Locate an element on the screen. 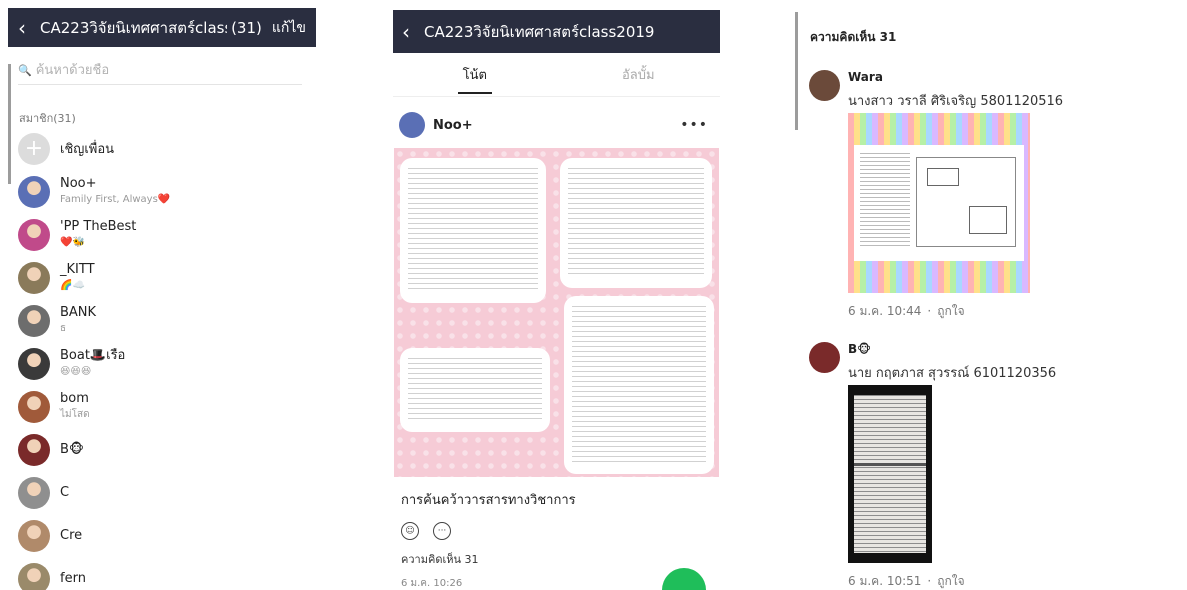 The height and width of the screenshot is (590, 1187). comment-meta: 6 ม.ค. 10:51 · ถูกใจ is located at coordinates (906, 581).